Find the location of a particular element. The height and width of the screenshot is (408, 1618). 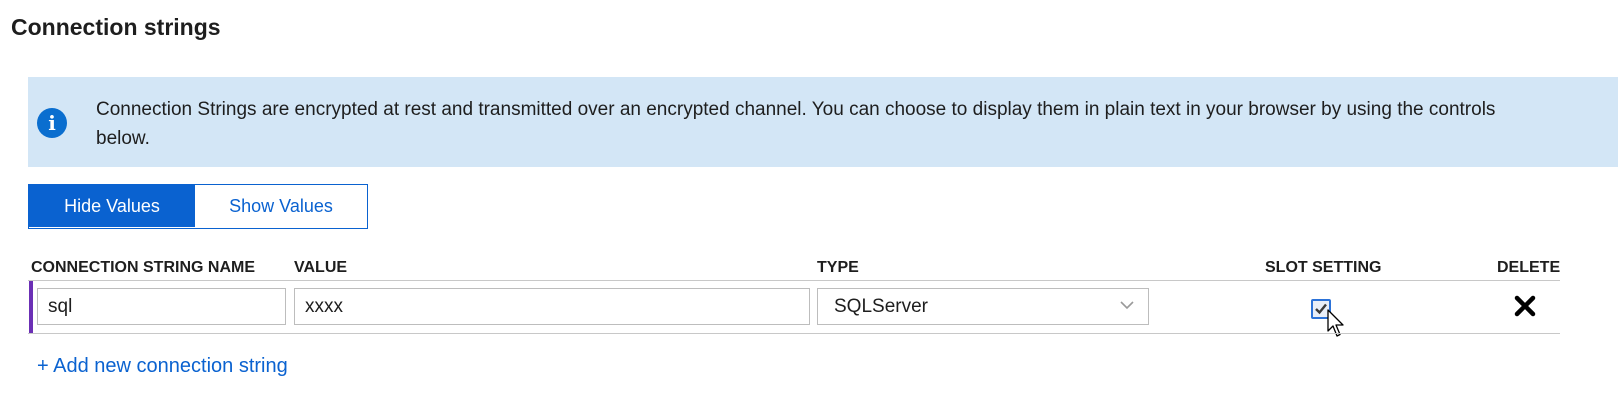

connection-string-value-input is located at coordinates (552, 306).